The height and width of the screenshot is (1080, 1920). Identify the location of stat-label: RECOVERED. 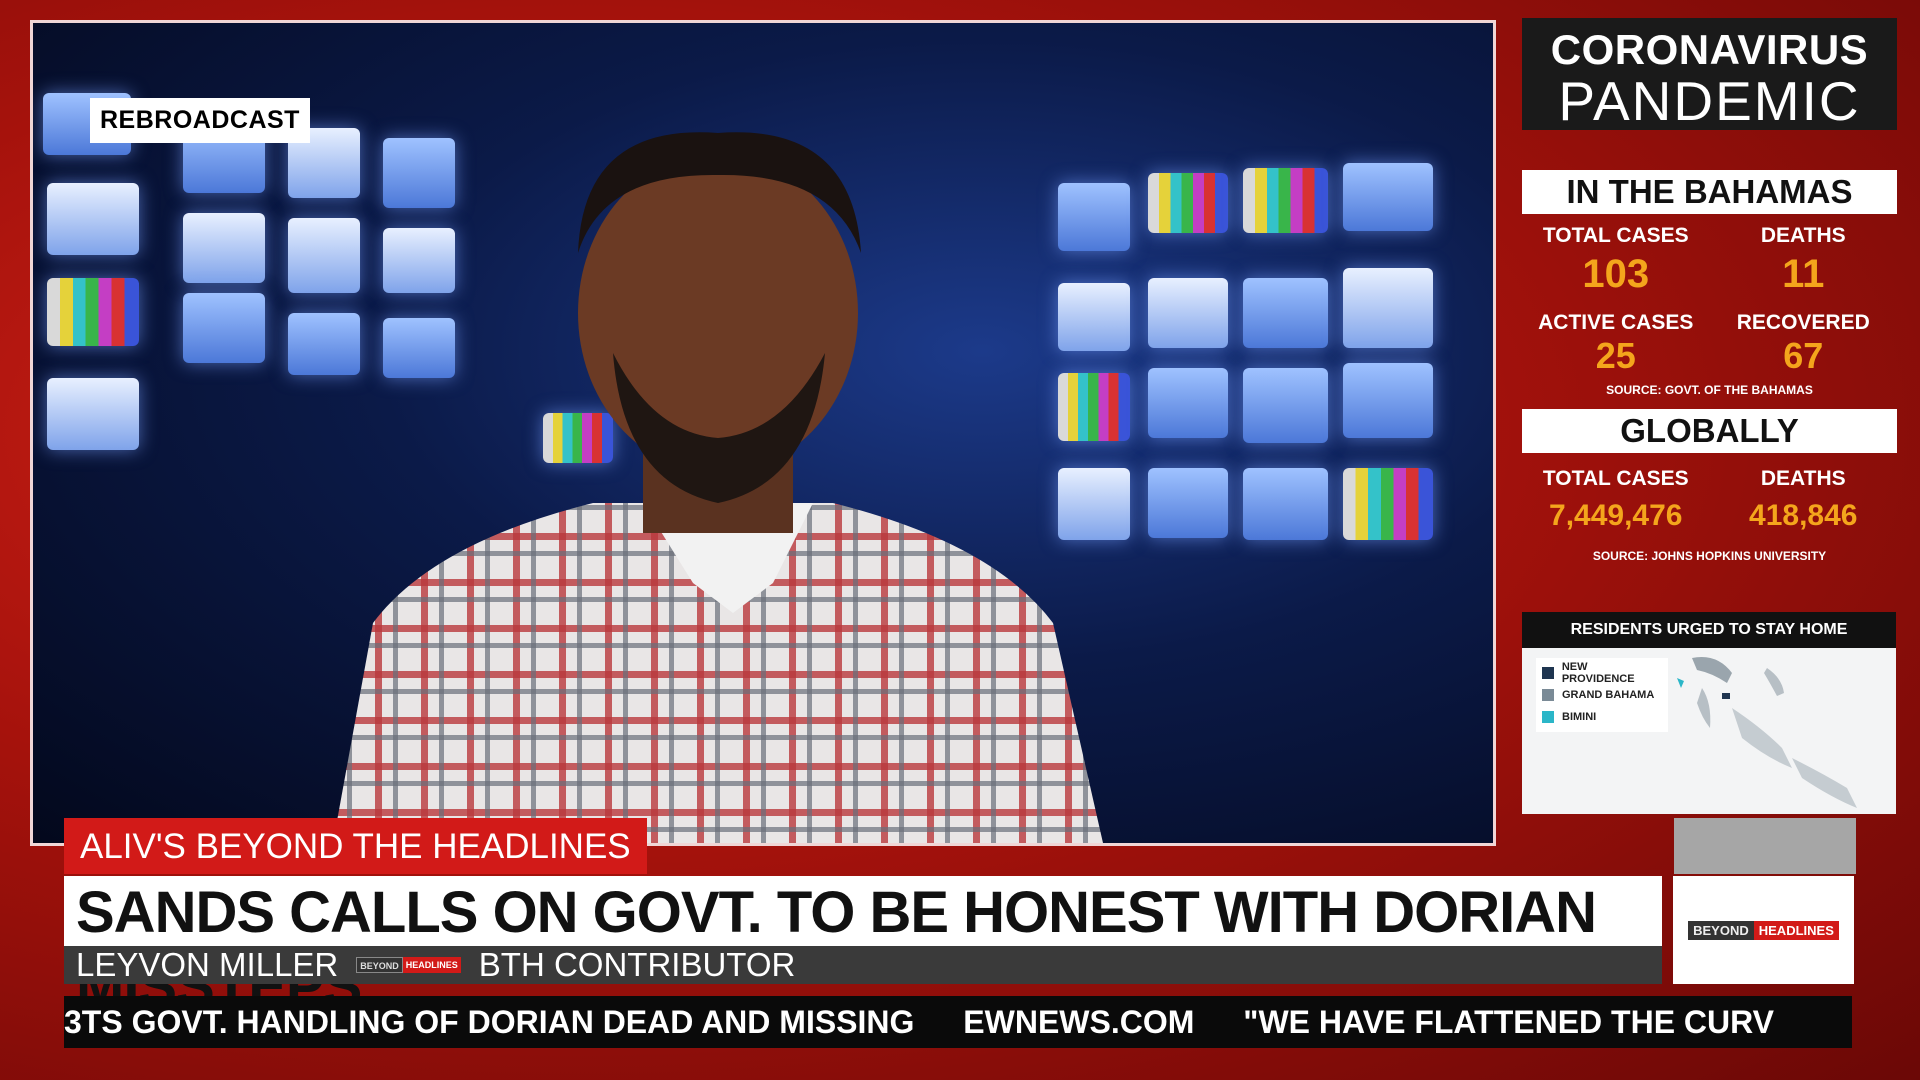
(1803, 322).